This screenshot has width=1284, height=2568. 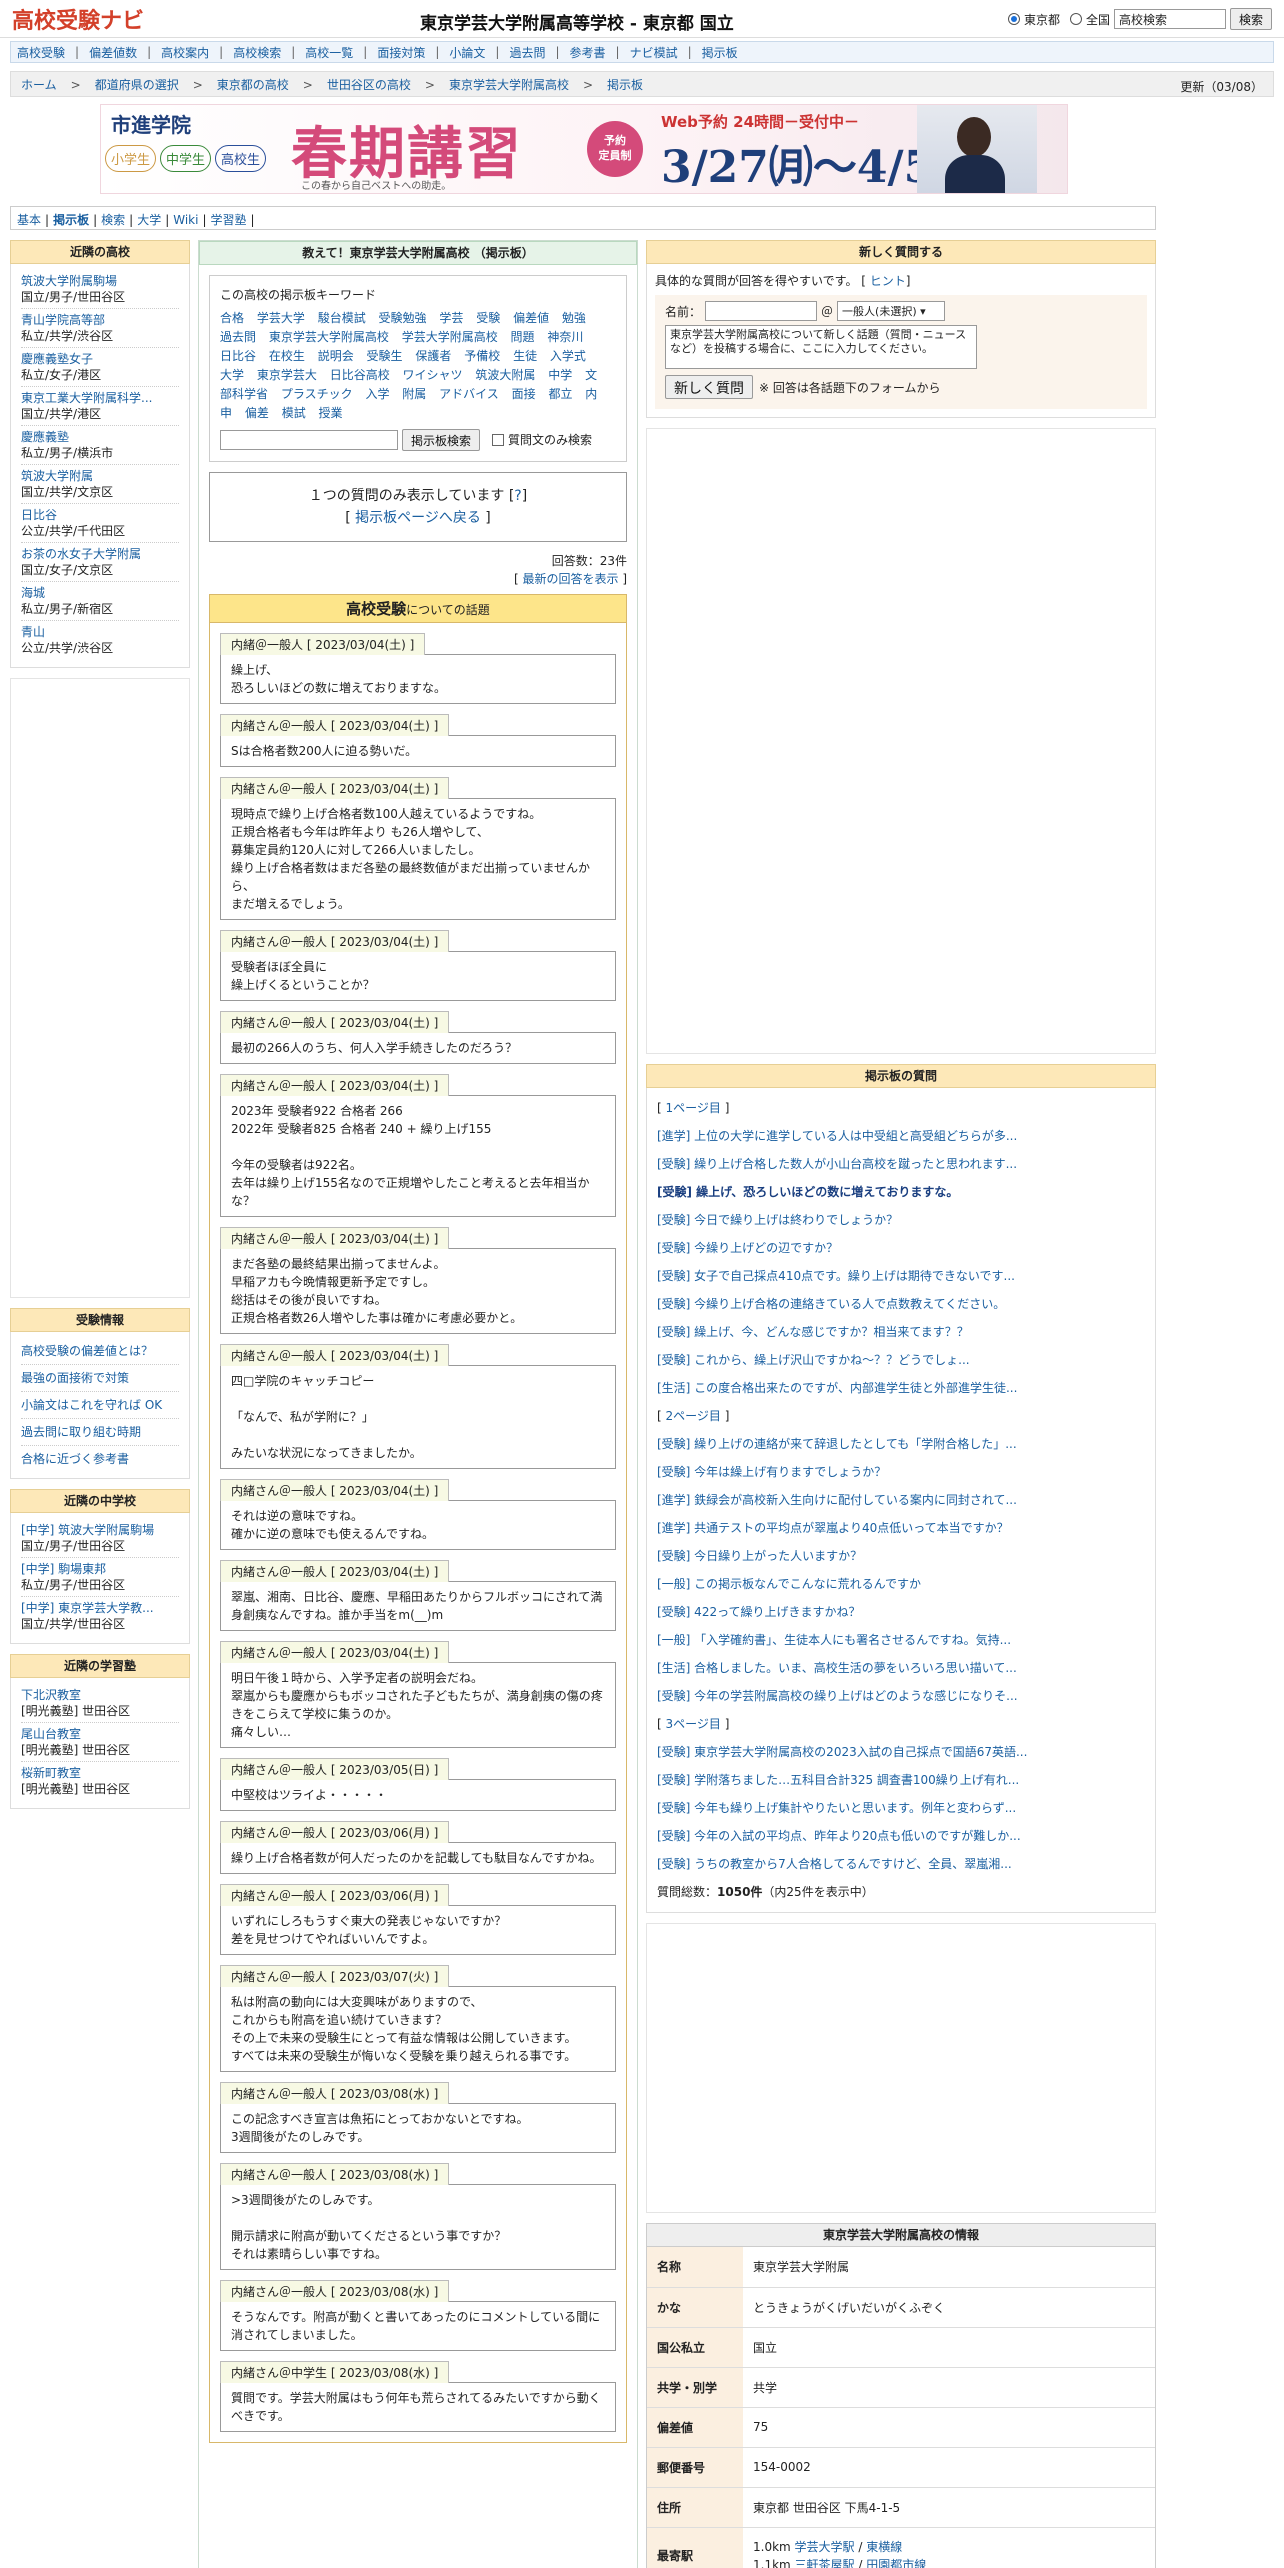 What do you see at coordinates (100, 359) in the screenshot?
I see `school-link: 慶應義塾女子` at bounding box center [100, 359].